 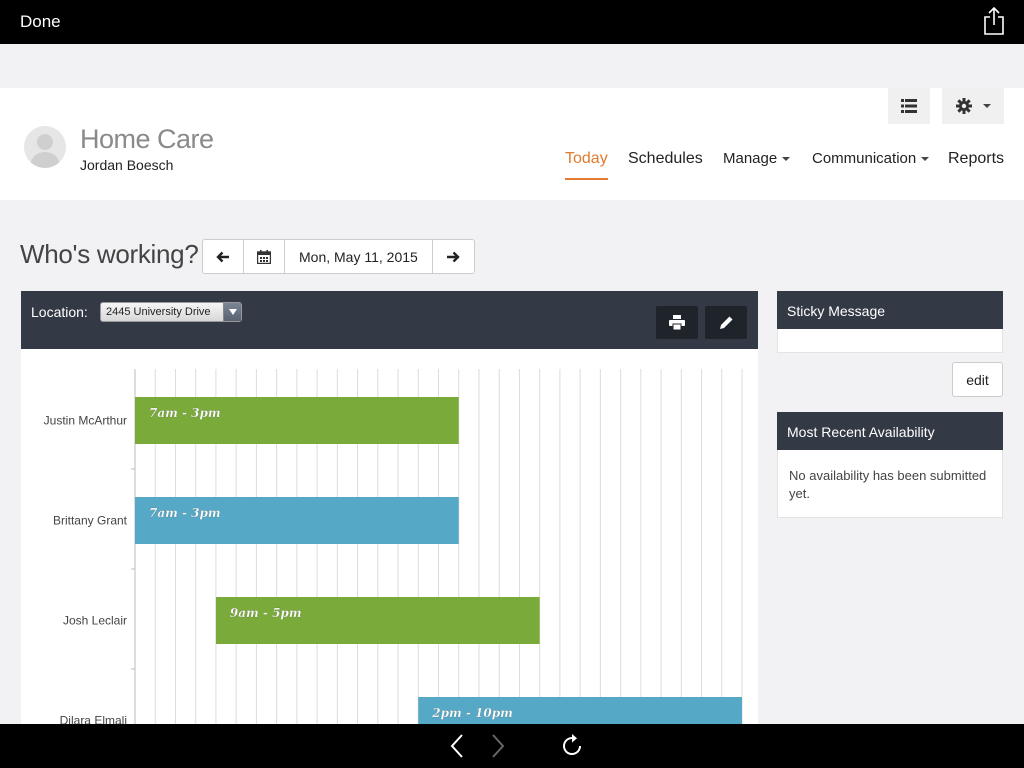 What do you see at coordinates (890, 310) in the screenshot?
I see `sticky-message-header: Sticky Message` at bounding box center [890, 310].